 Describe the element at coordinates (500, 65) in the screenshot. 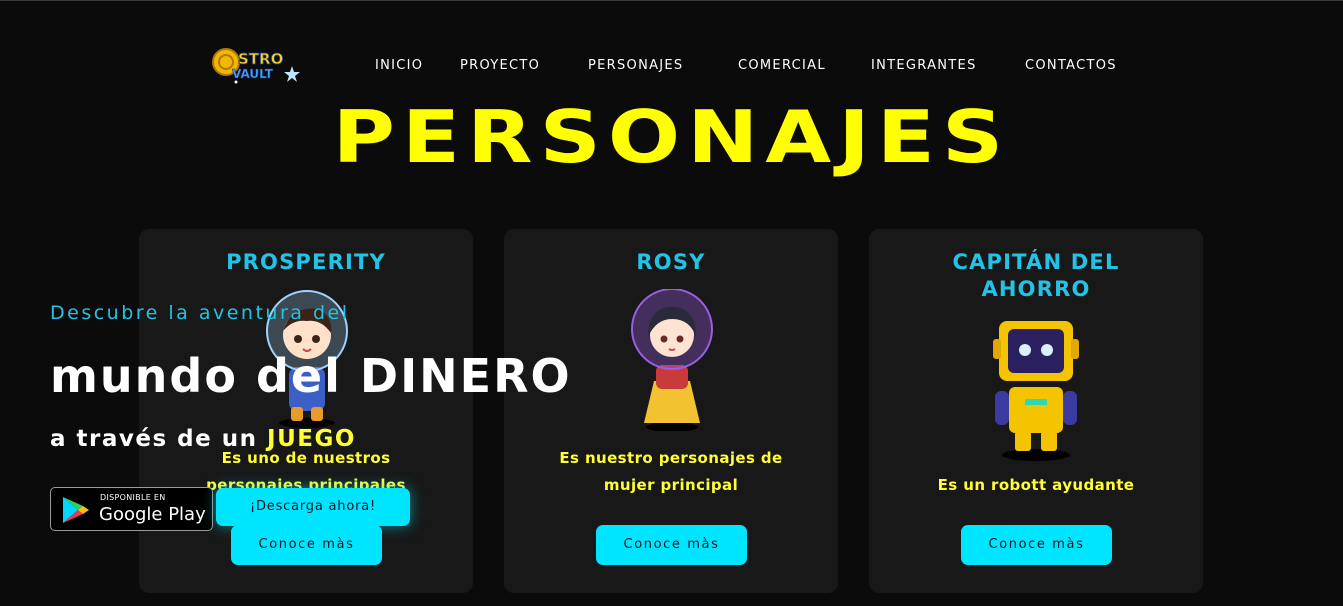

I see `nav-proyecto: PROYECTO` at that location.